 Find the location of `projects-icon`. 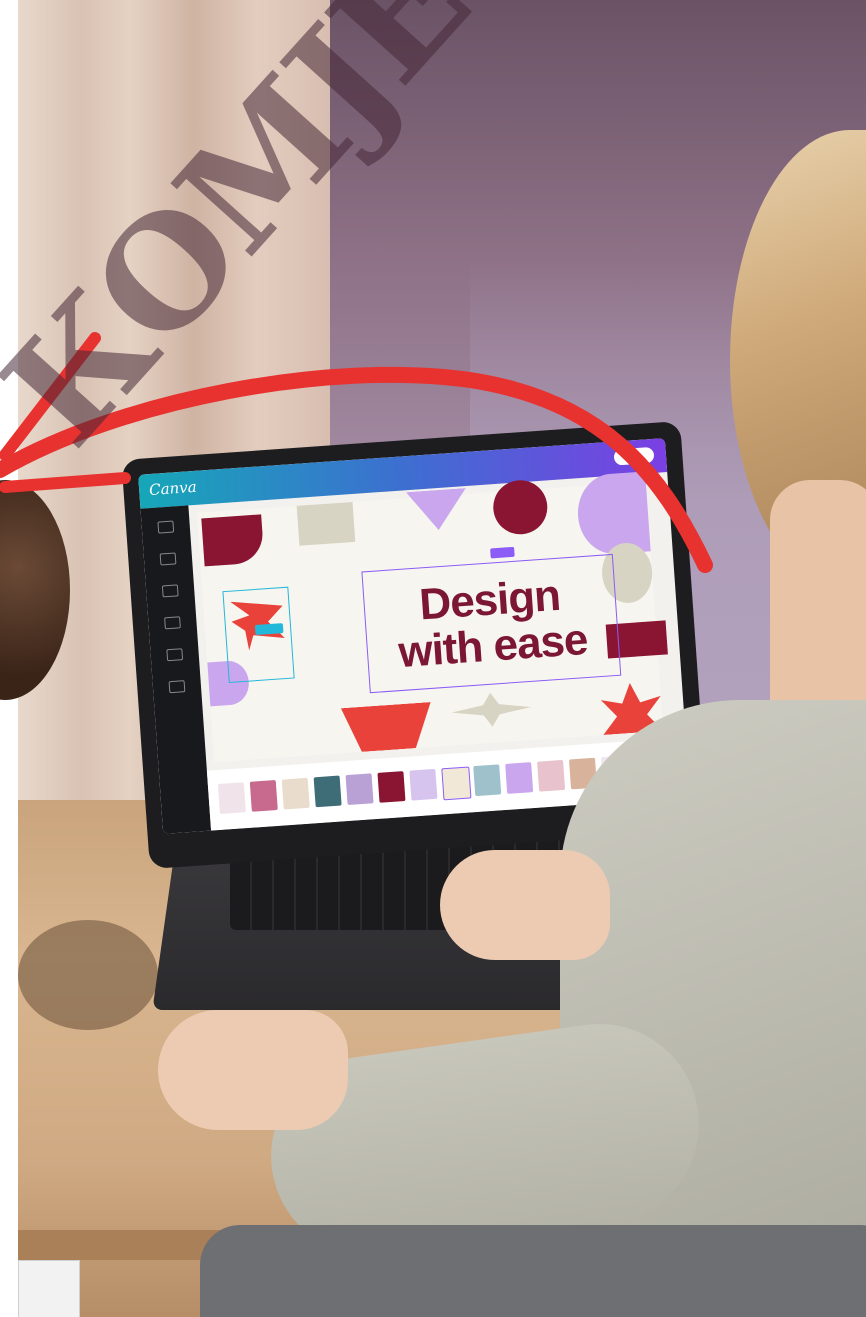

projects-icon is located at coordinates (175, 655).